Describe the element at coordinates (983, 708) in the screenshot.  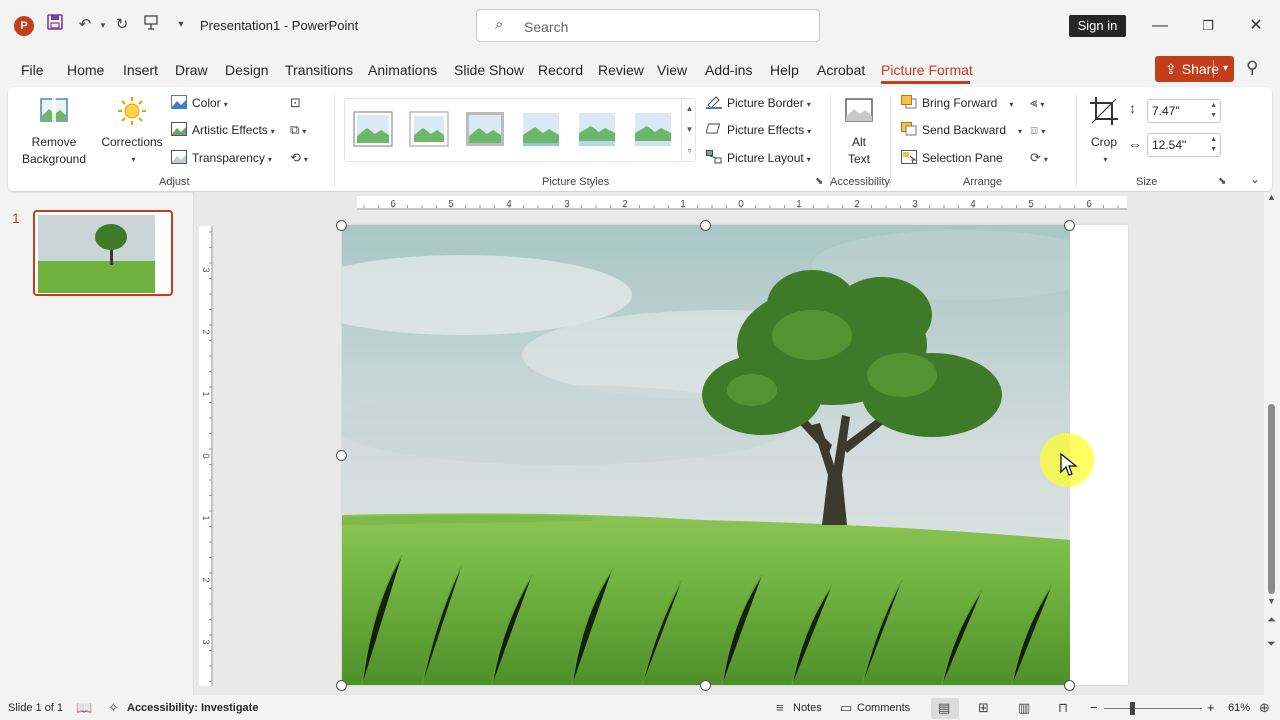
I see `slide-sorter-icon: ⊞` at that location.